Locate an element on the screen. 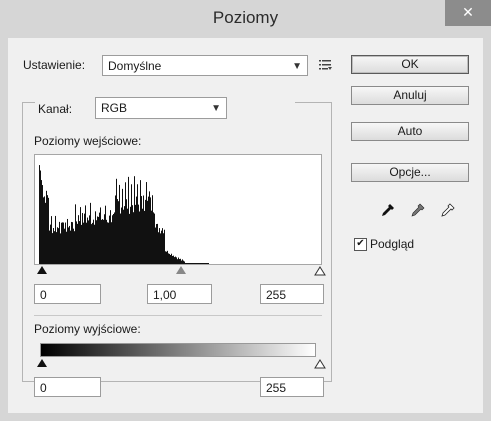  channel-label: Kanał: is located at coordinates (55, 109).